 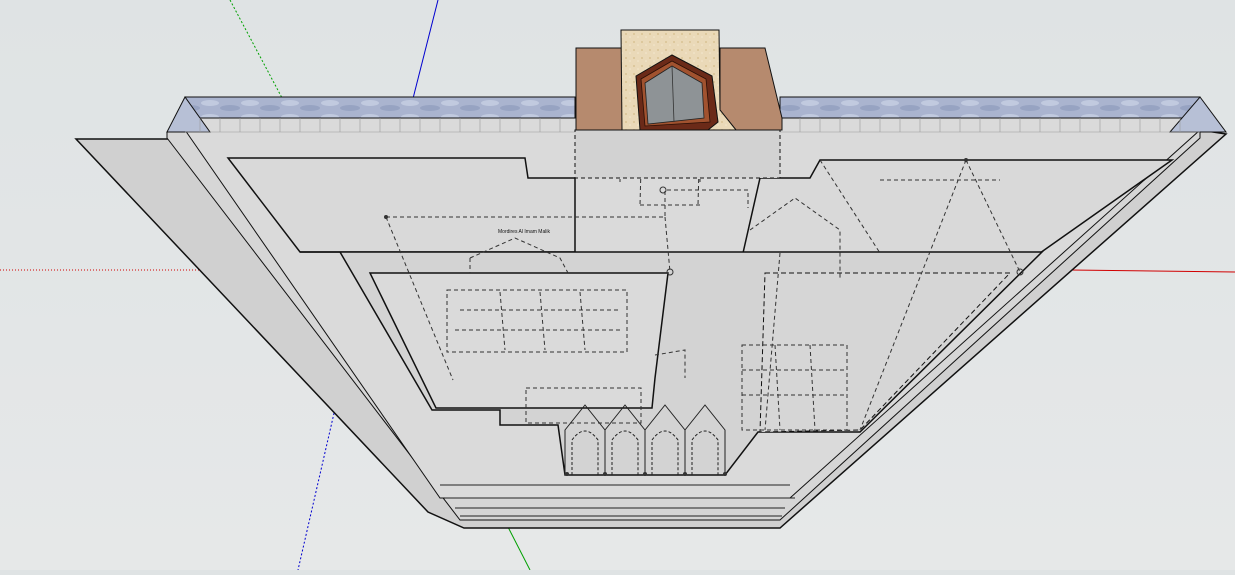 I want to click on green-axis-lower, so click(x=519, y=548).